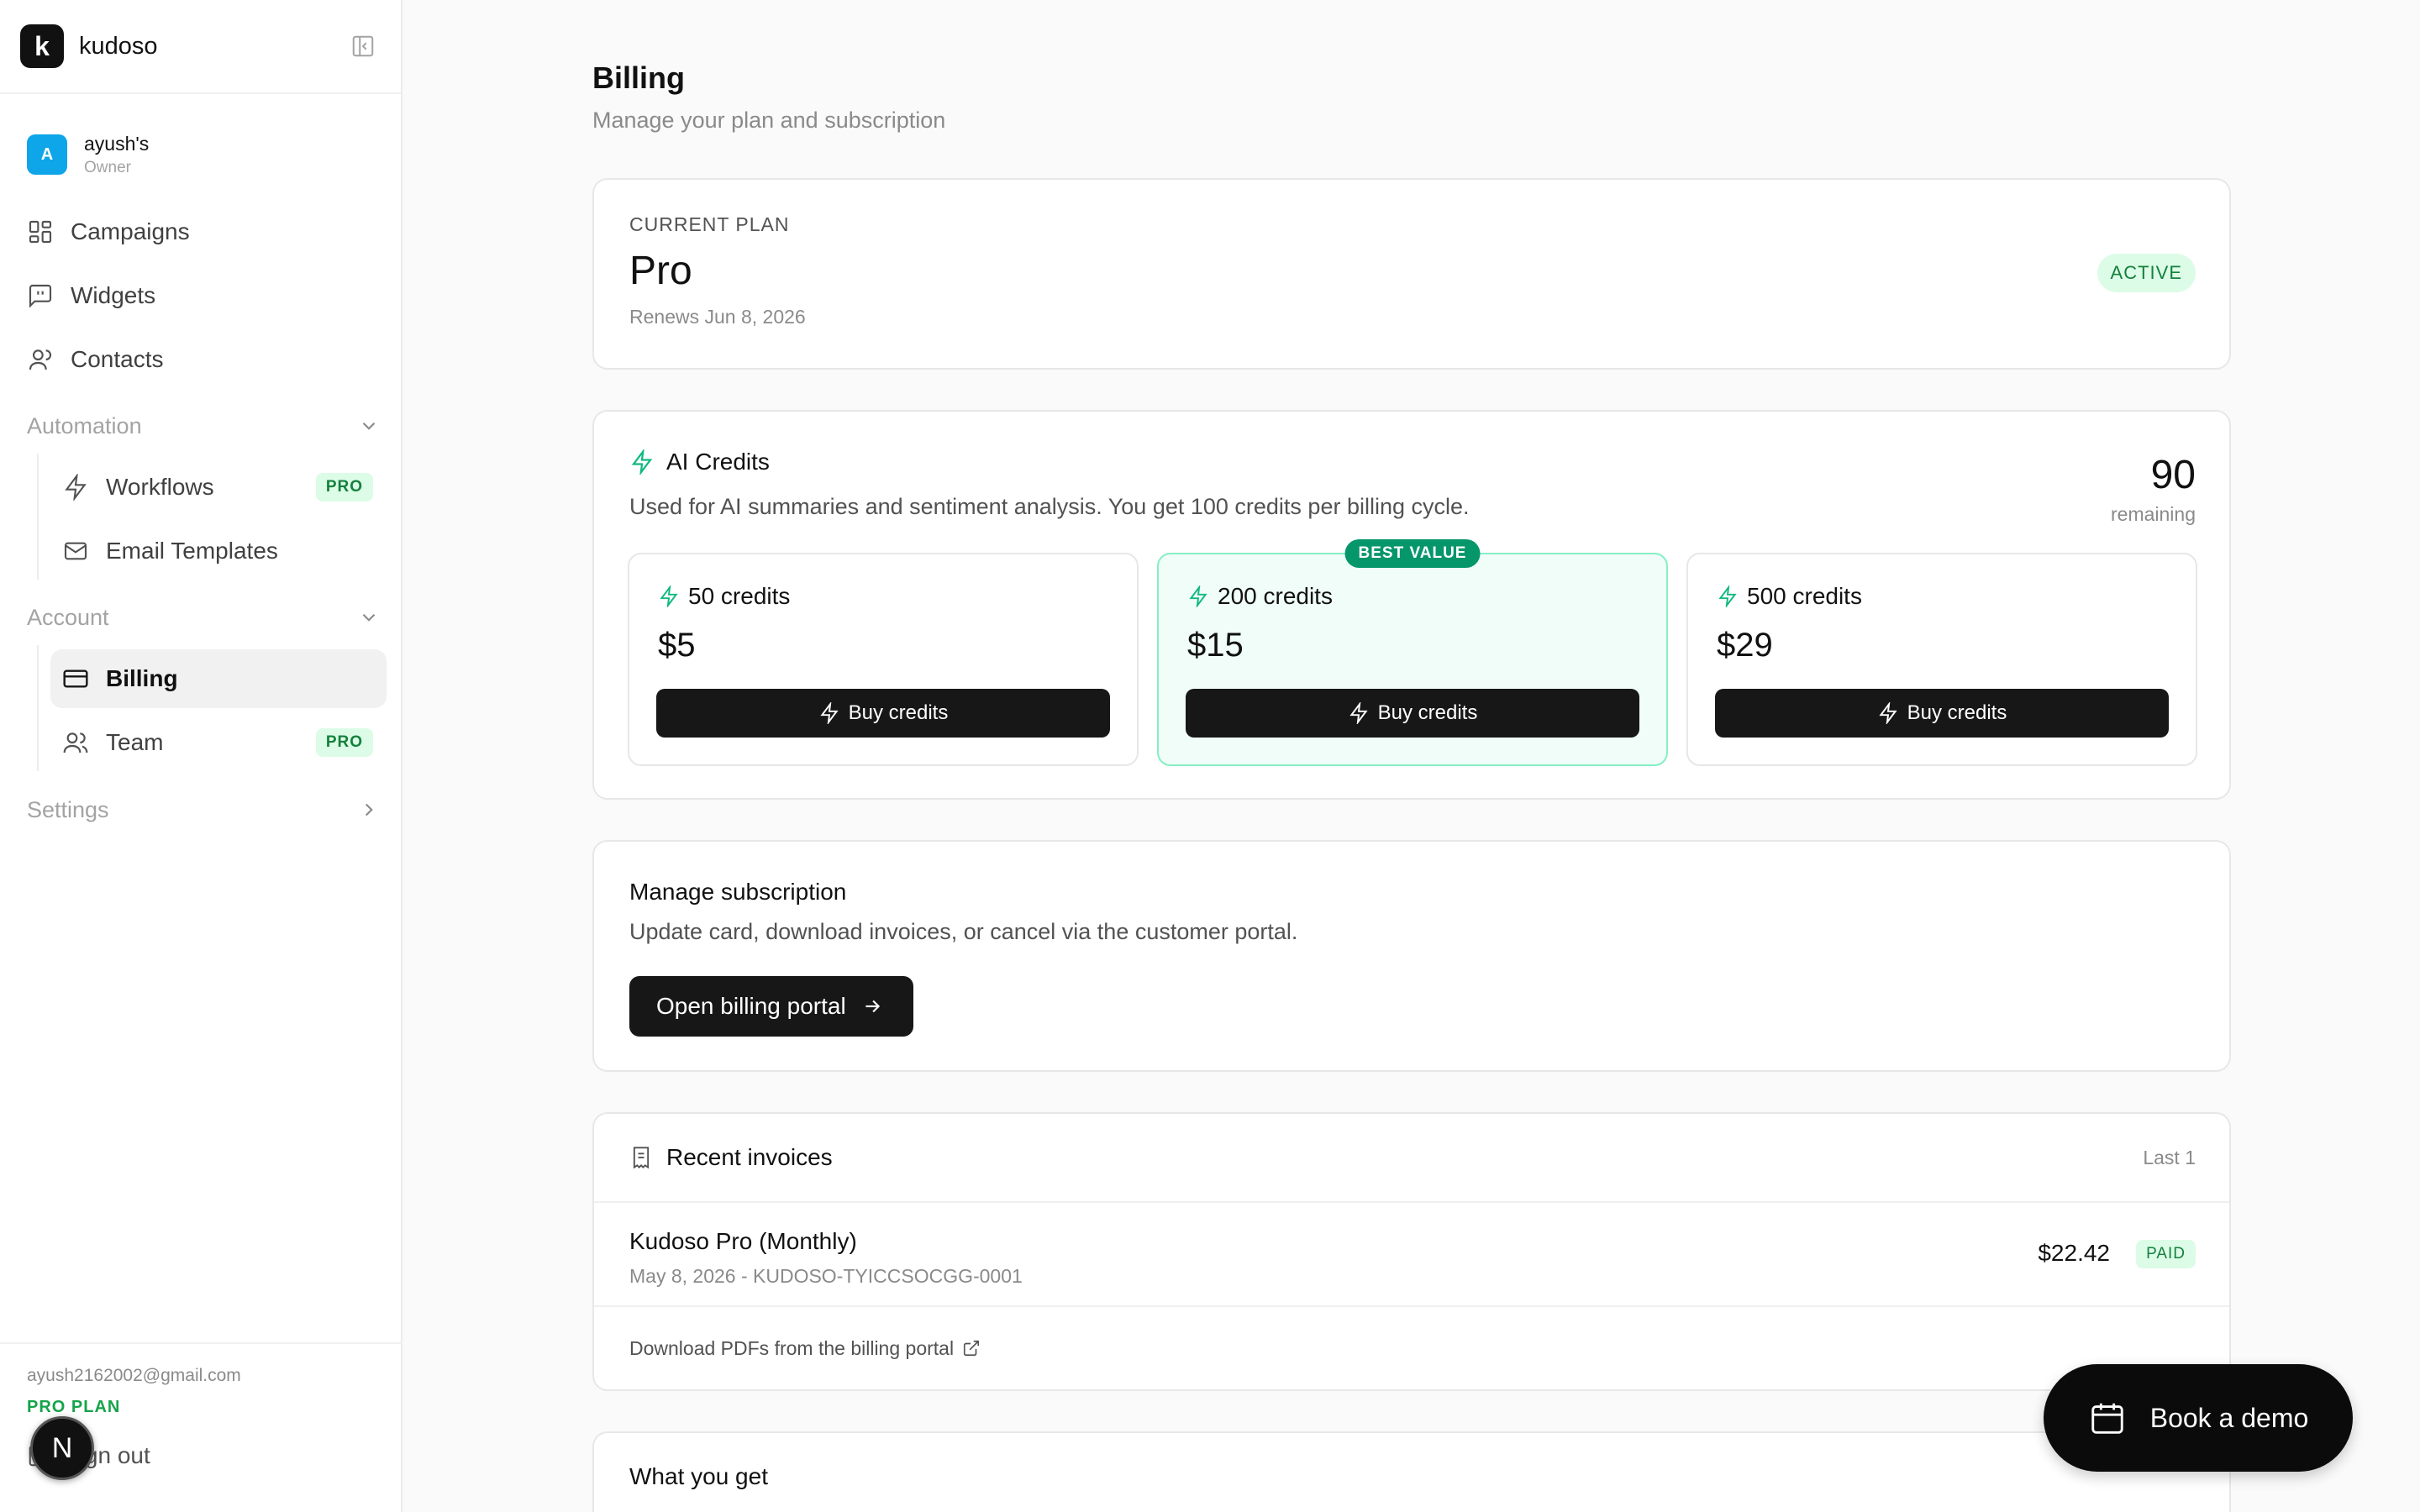  I want to click on section-account: Account, so click(203, 617).